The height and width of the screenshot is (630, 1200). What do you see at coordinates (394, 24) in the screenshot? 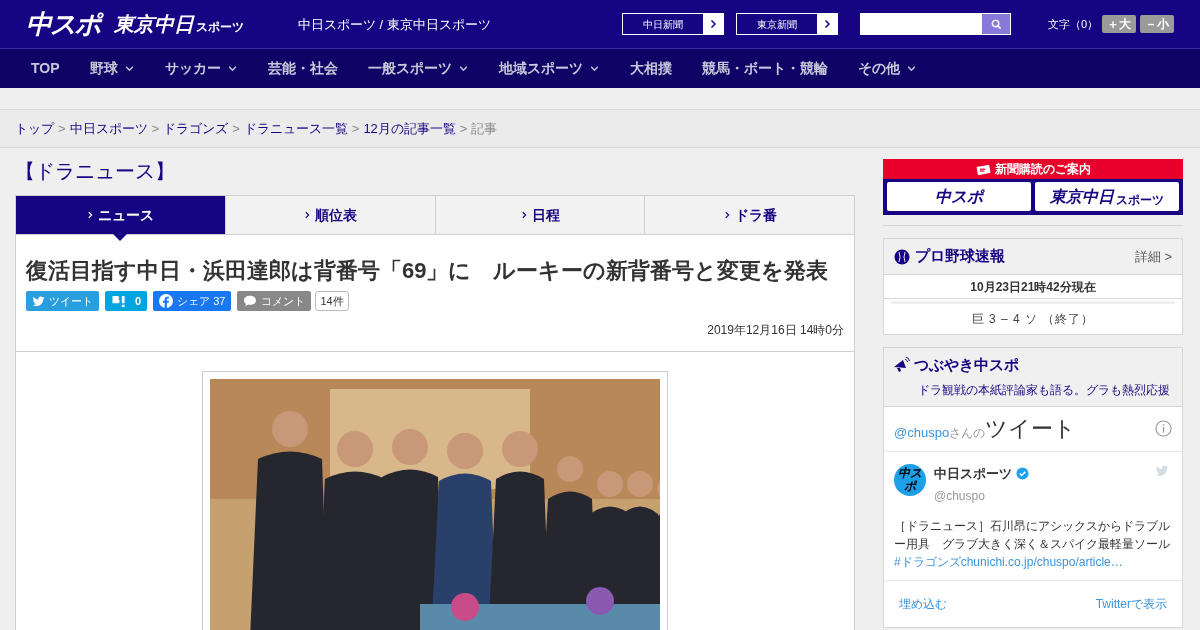
I see `site-name: 中日スポーツ / 東京中日スポーツ` at bounding box center [394, 24].